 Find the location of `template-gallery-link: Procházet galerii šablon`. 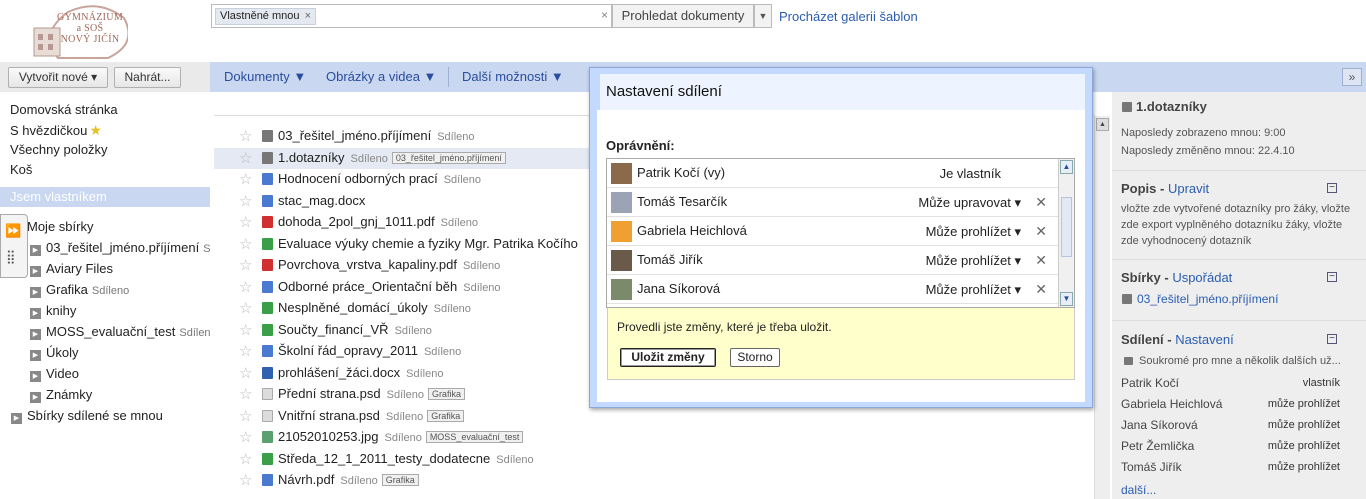

template-gallery-link: Procházet galerii šablon is located at coordinates (848, 16).